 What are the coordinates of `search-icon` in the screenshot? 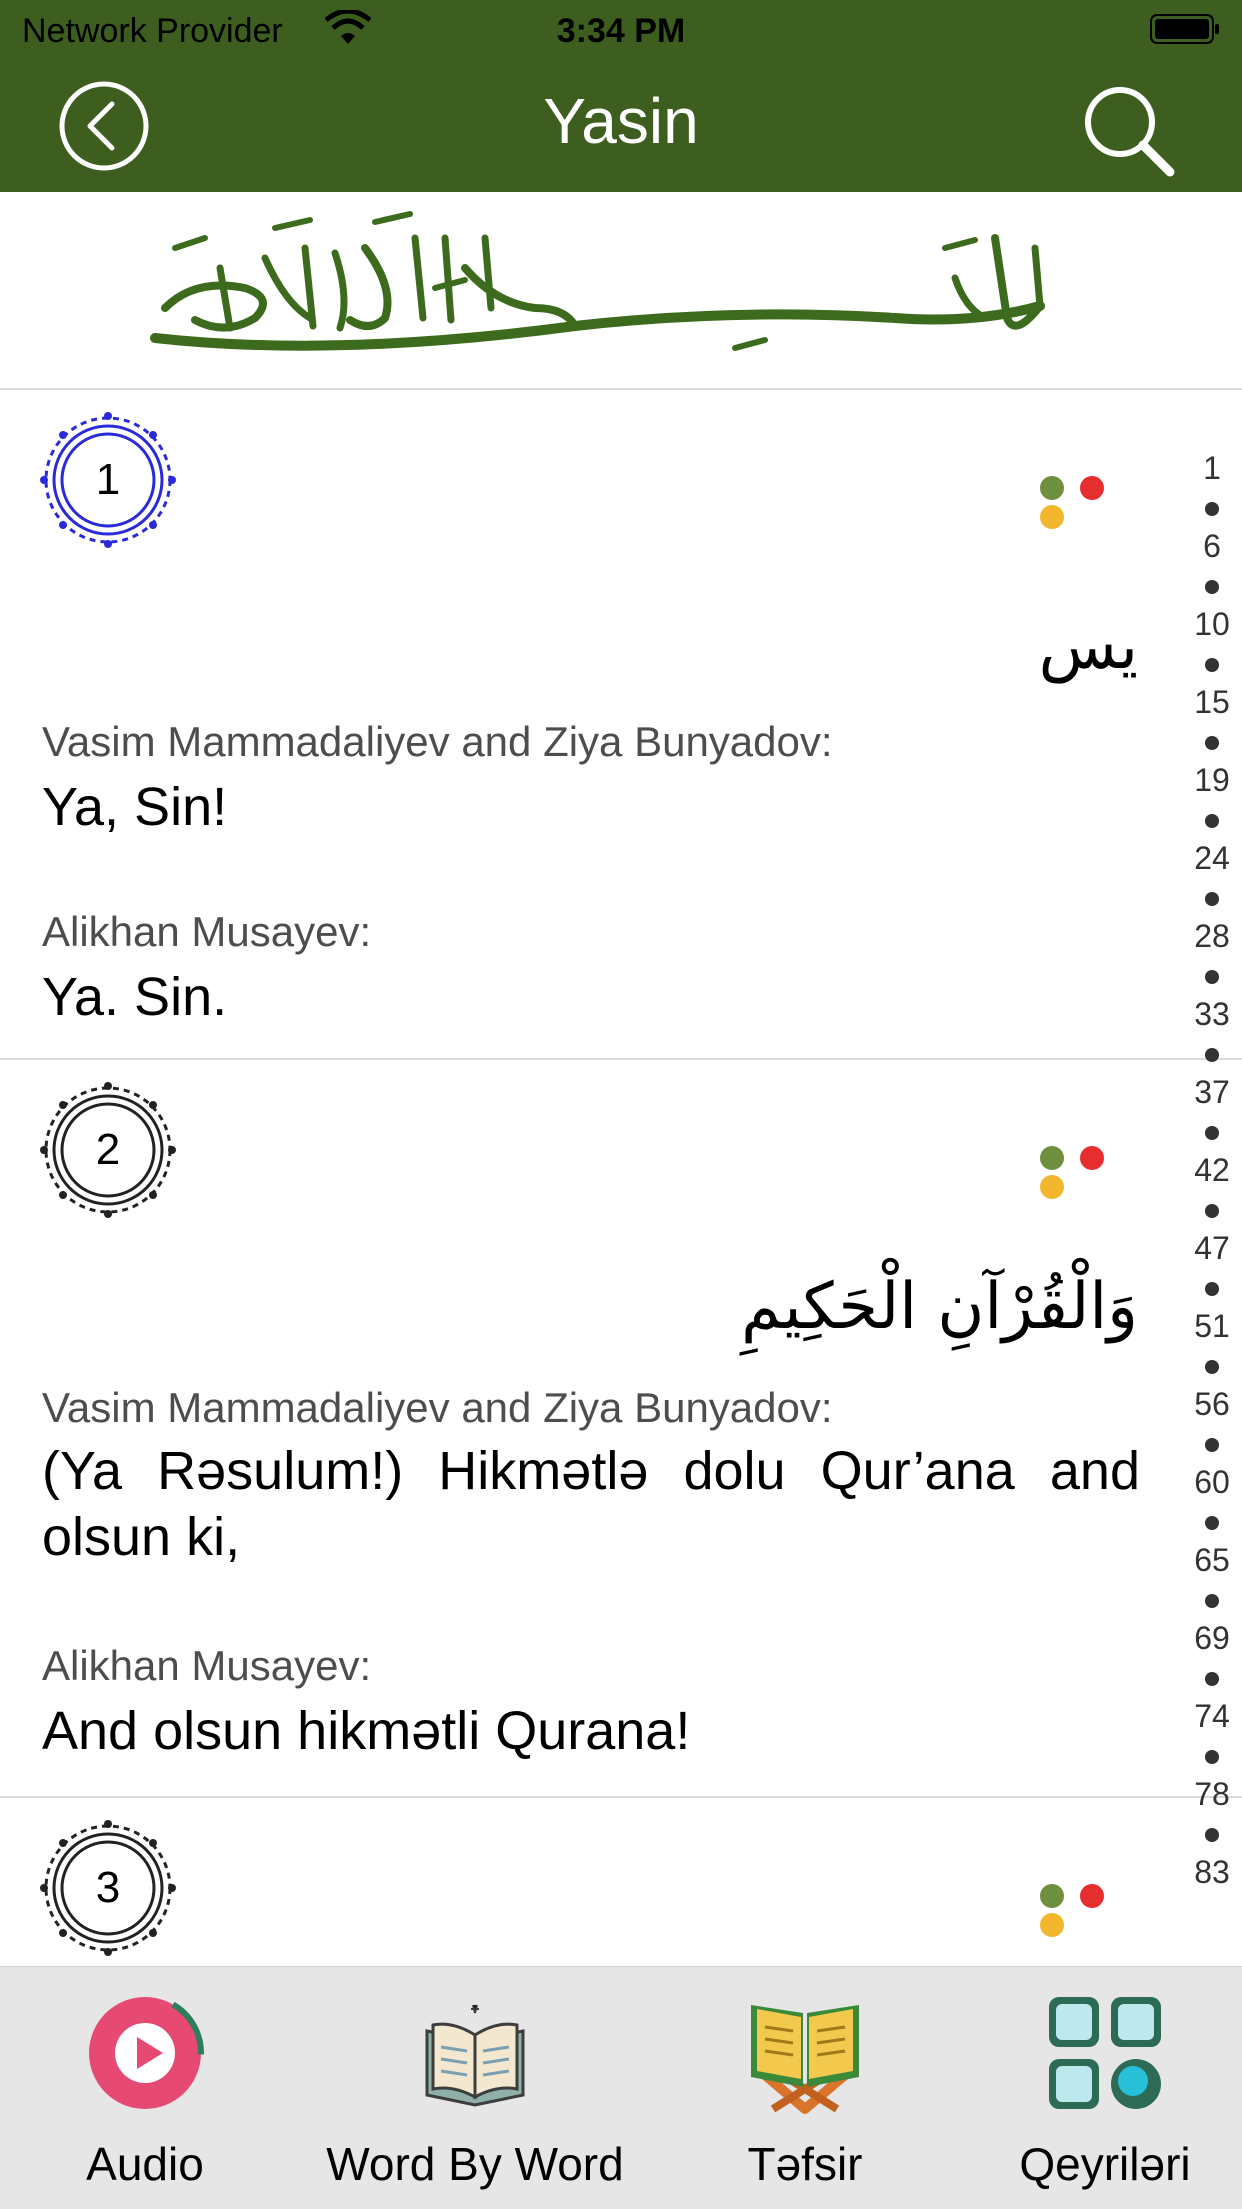 It's located at (1128, 130).